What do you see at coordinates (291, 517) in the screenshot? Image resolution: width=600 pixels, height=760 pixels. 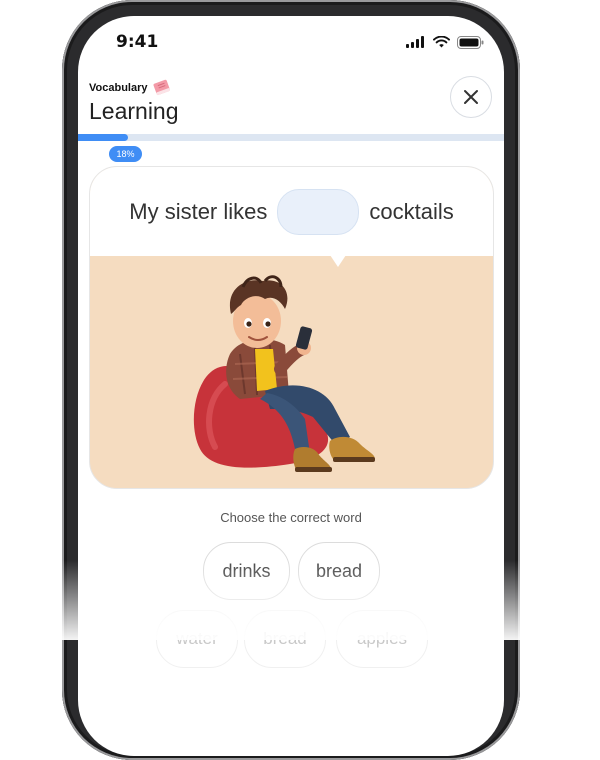 I see `instruction-text: Choose the correct word` at bounding box center [291, 517].